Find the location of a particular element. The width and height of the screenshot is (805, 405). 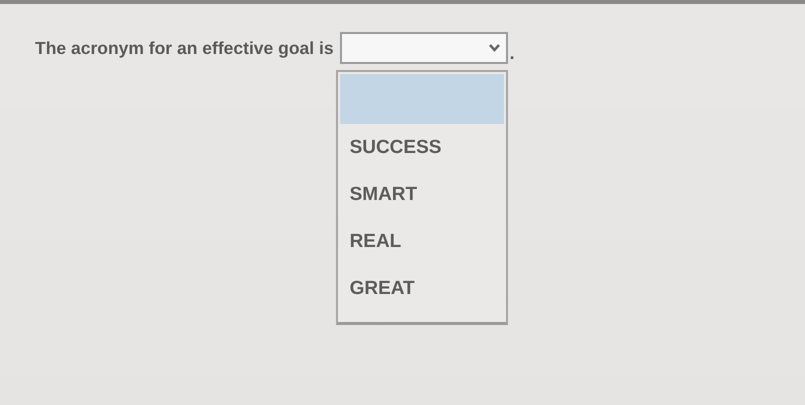

dropdown-option: SUCCESS is located at coordinates (422, 147).